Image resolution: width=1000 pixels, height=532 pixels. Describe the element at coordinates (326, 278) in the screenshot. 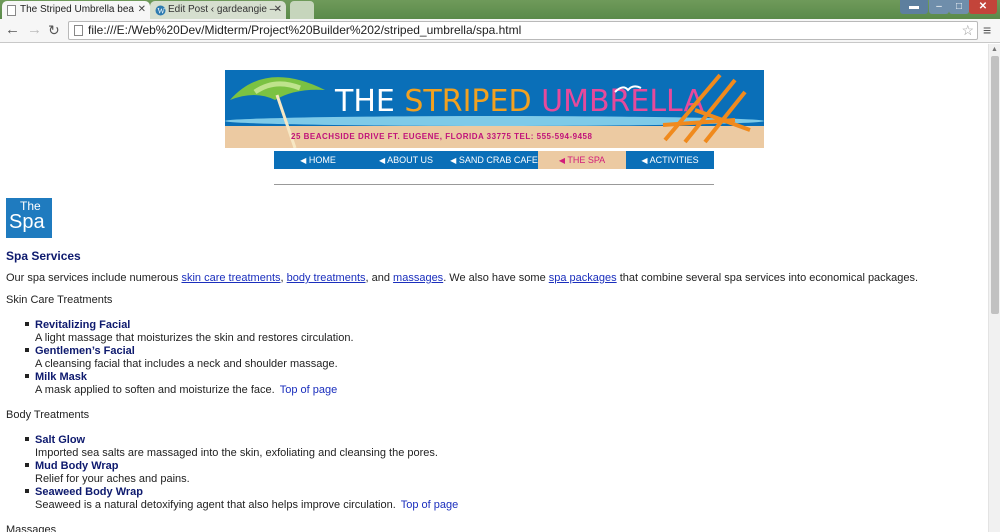

I see `body-treatments-link: body treatments` at that location.